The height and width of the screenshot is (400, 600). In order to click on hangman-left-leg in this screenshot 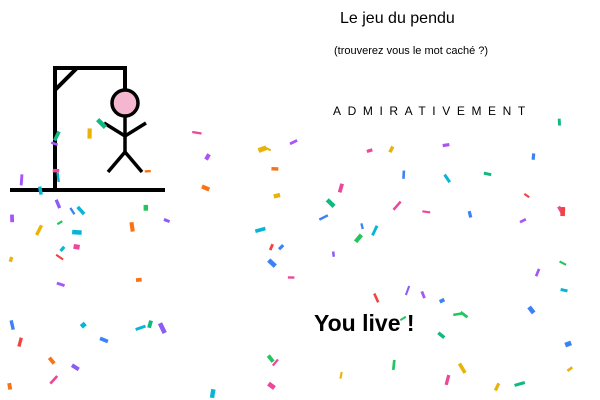, I will do `click(116, 162)`.